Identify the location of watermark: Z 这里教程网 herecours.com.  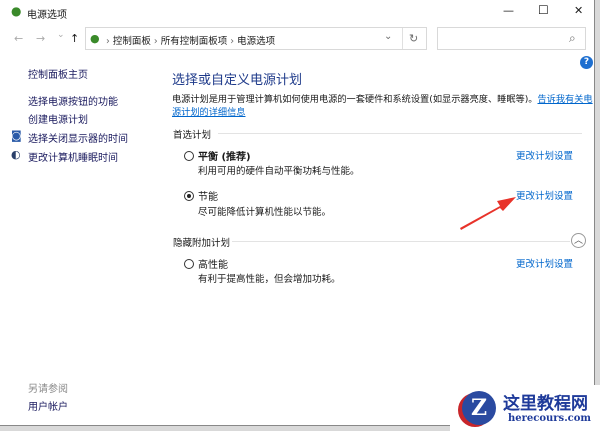
(525, 408).